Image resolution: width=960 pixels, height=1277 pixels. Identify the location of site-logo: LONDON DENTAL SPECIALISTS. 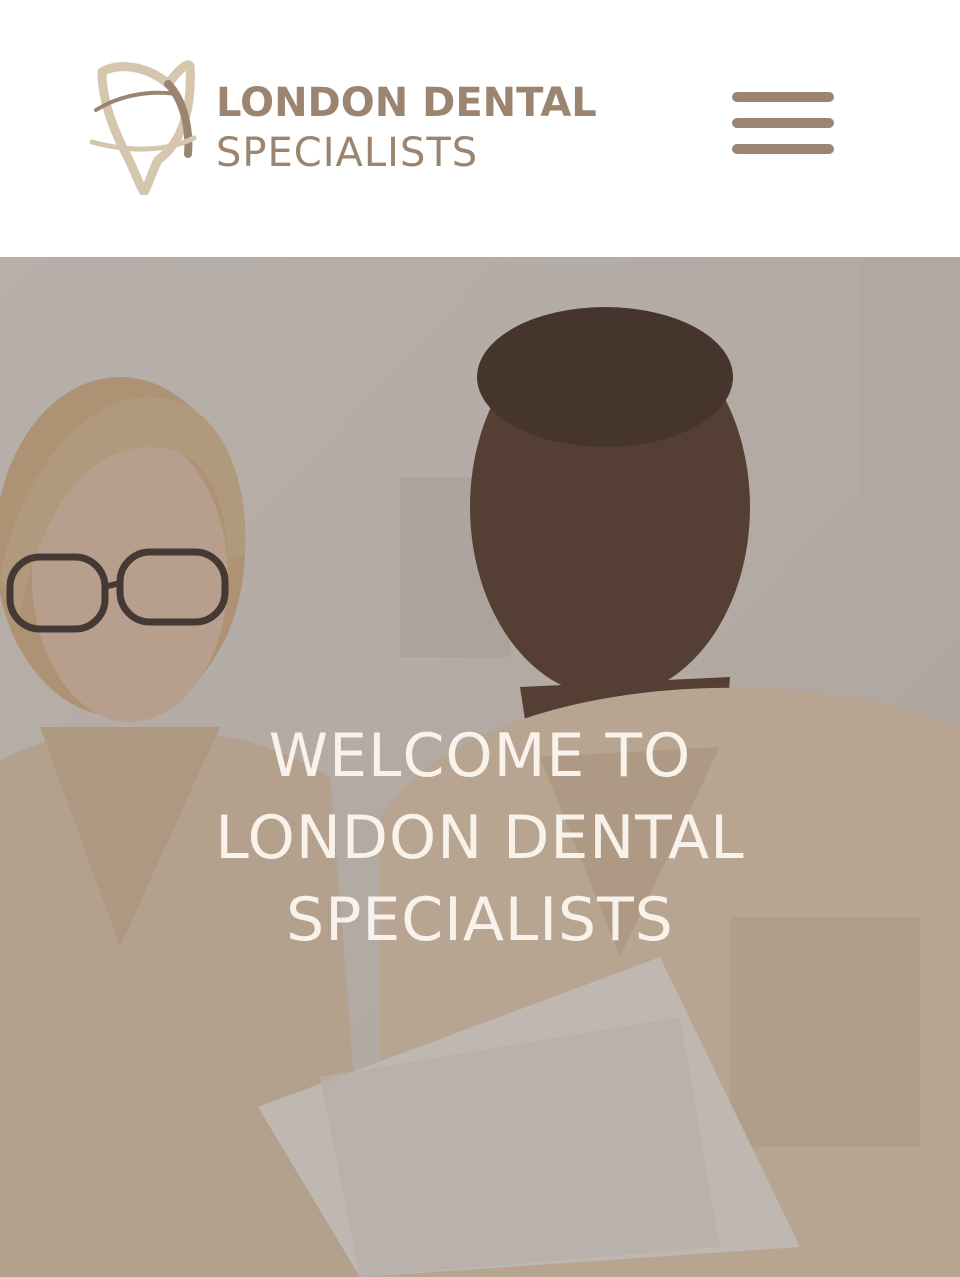
(368, 127).